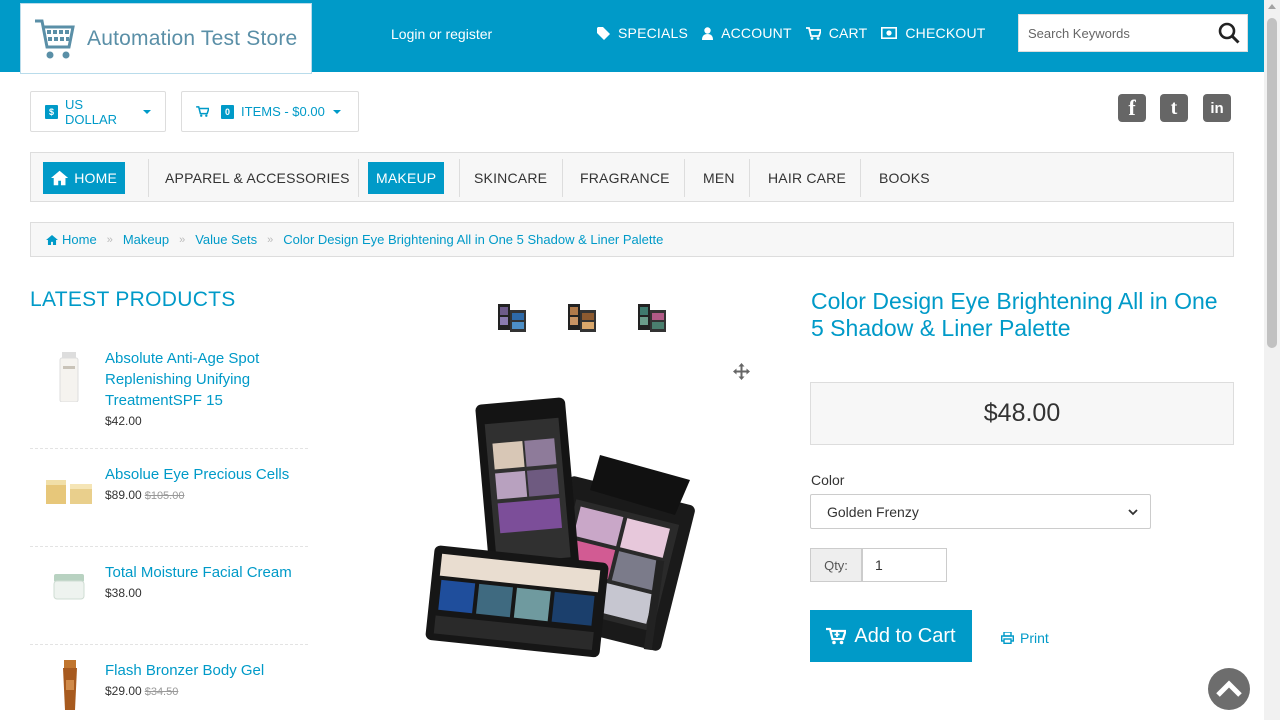  I want to click on nav-fragrance: FRAGRANCE, so click(625, 178).